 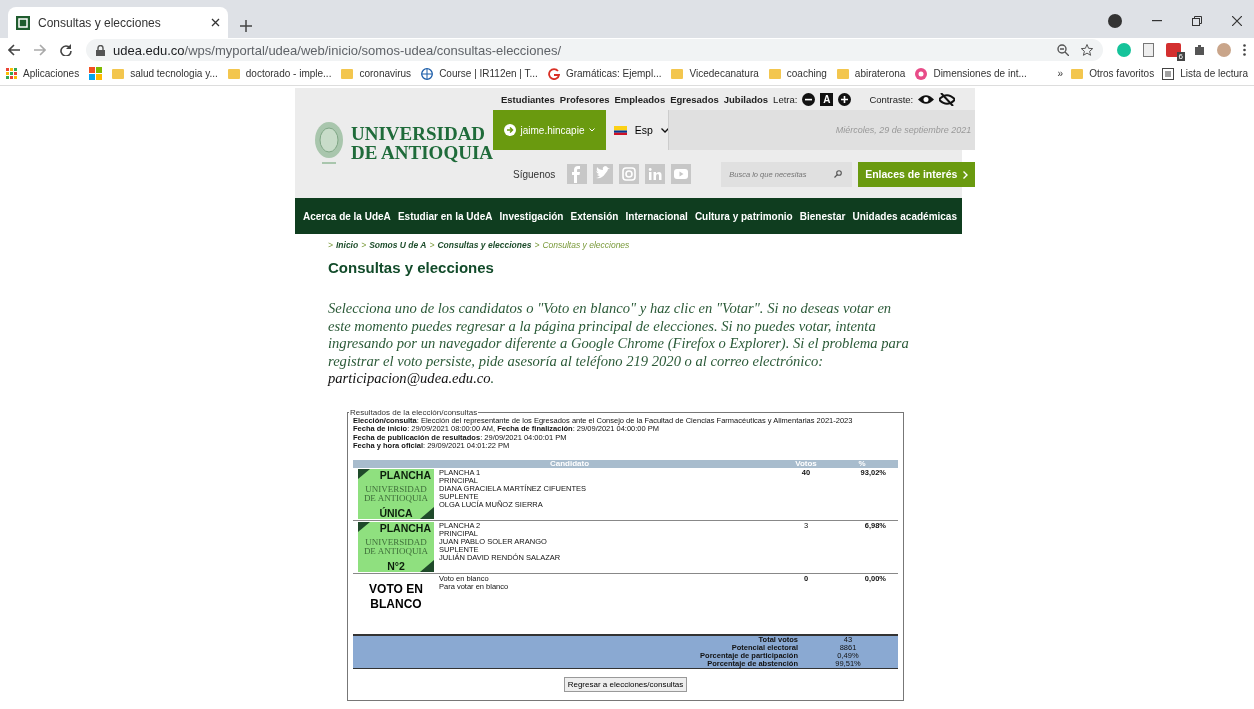 I want to click on bookmark-link: Vicedecanatura, so click(x=724, y=73).